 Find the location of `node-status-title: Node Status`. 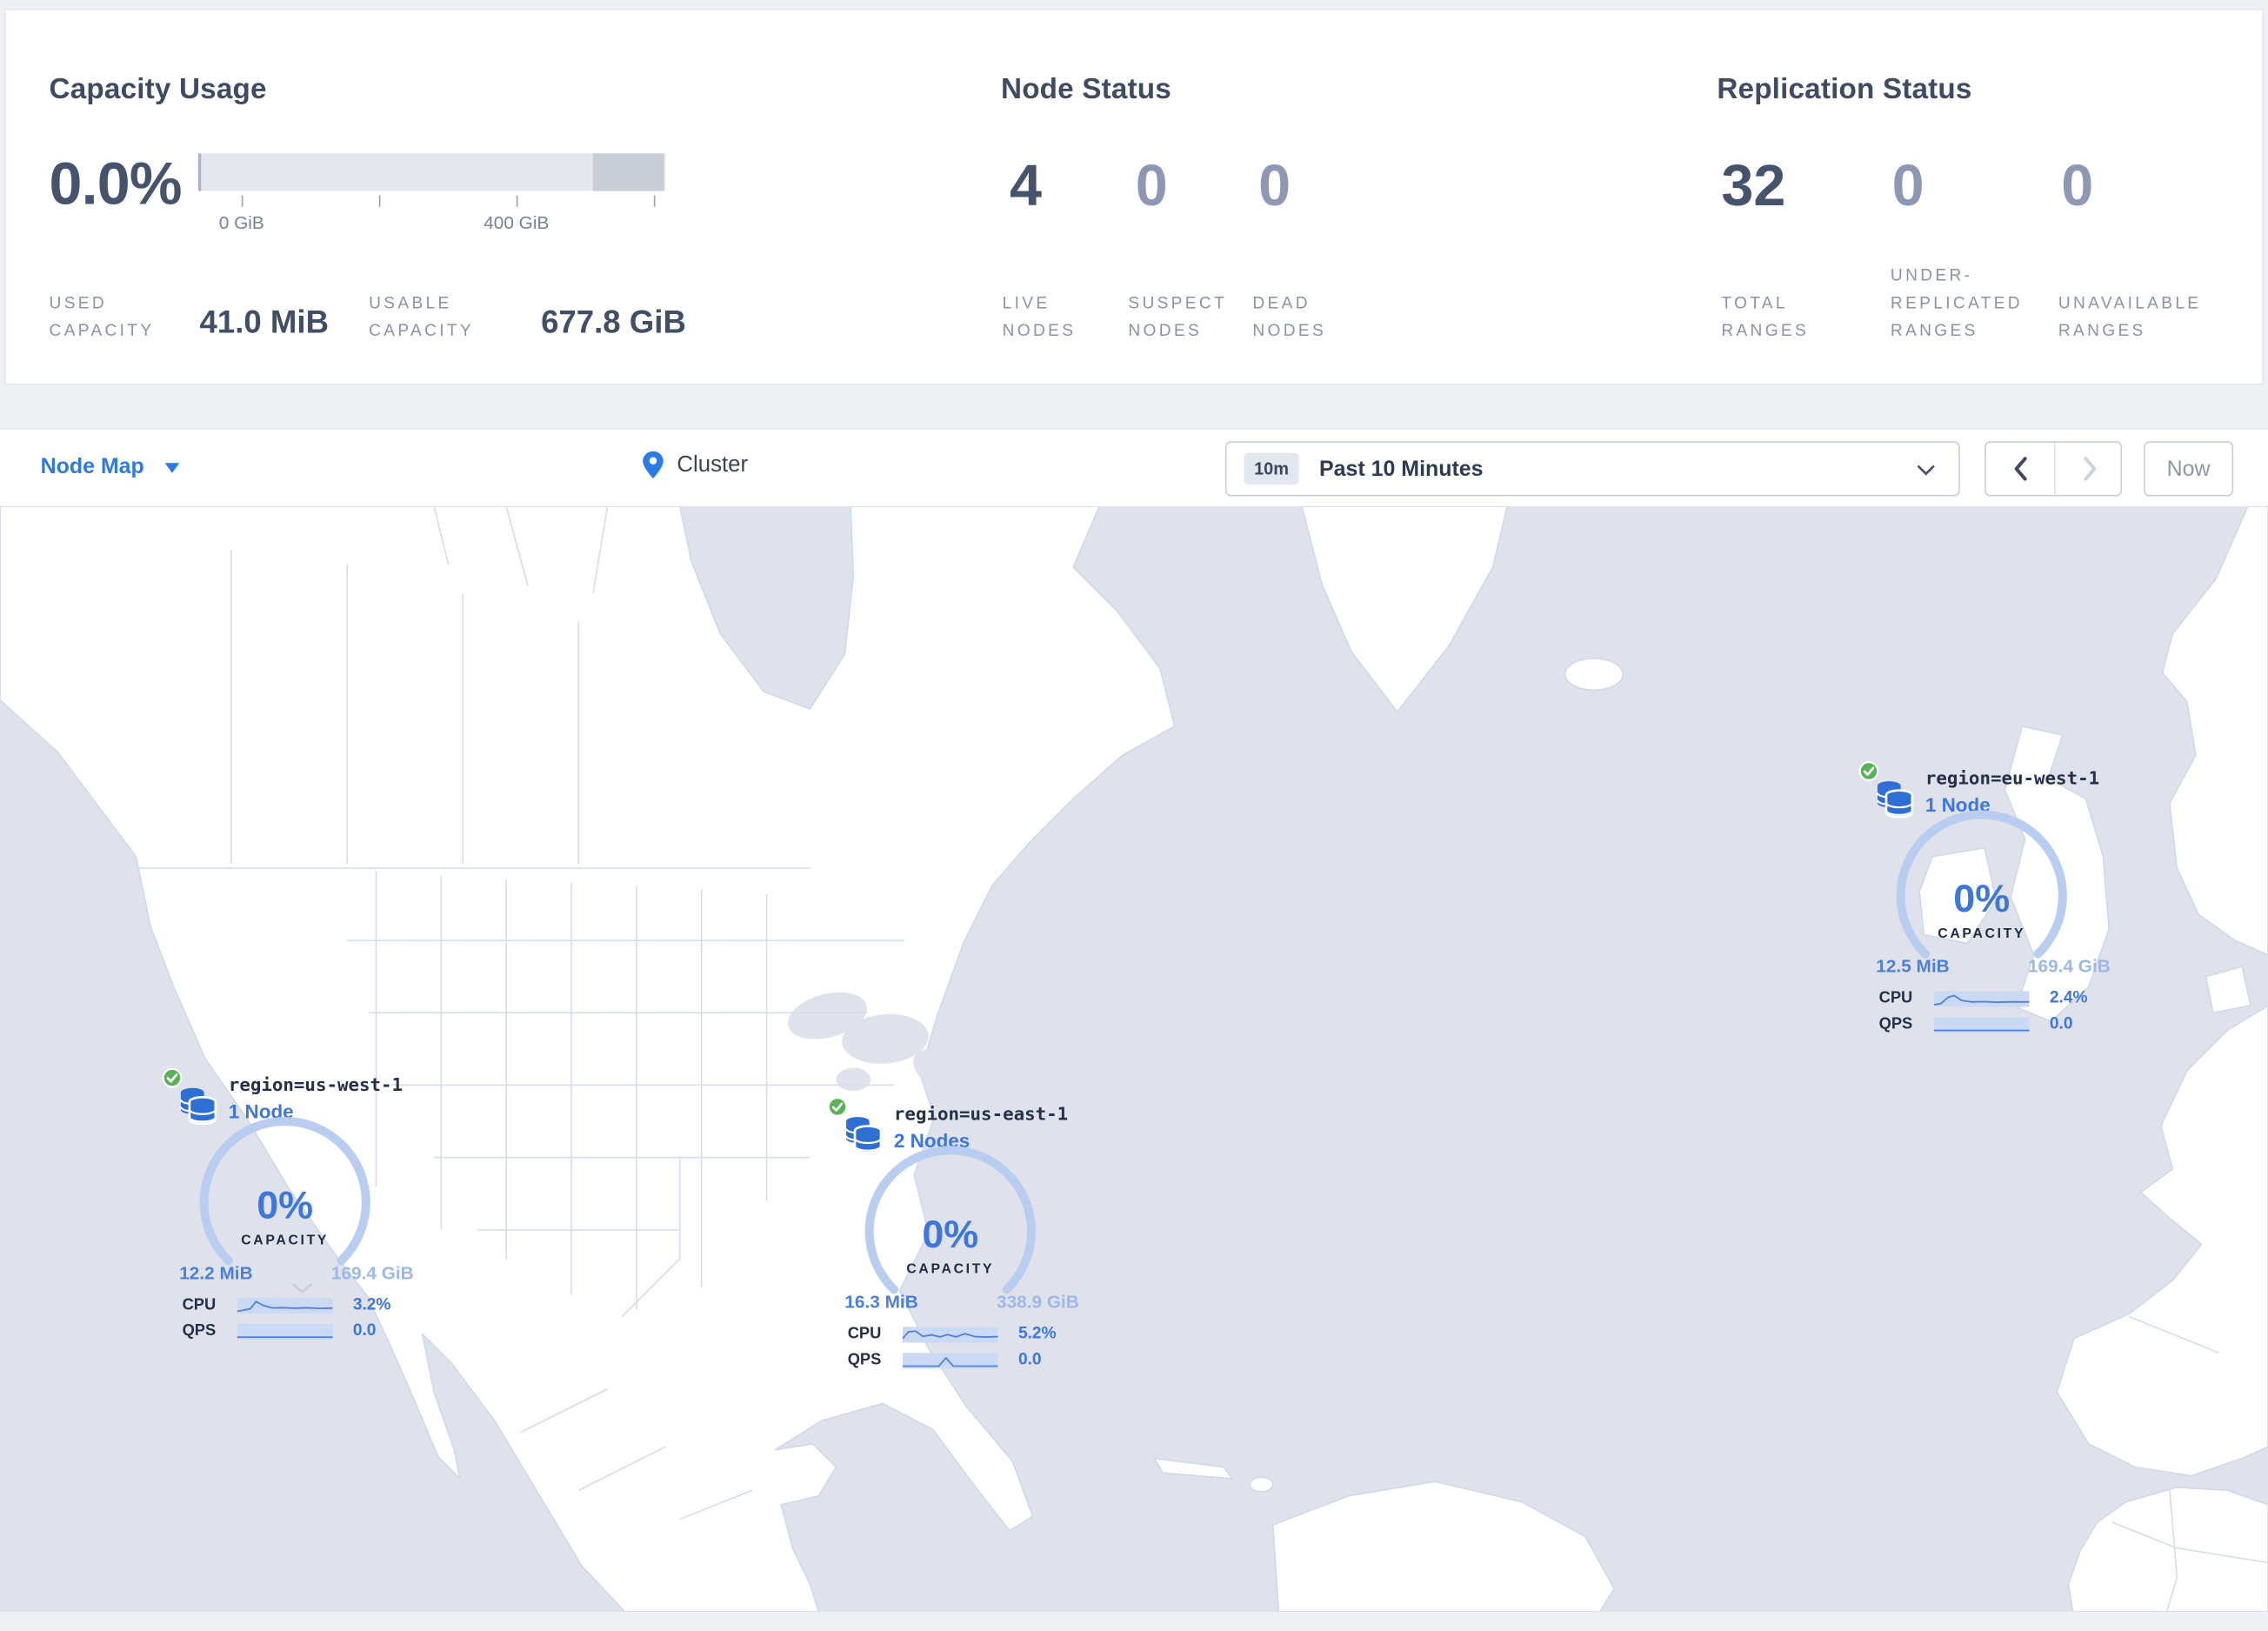

node-status-title: Node Status is located at coordinates (1086, 89).